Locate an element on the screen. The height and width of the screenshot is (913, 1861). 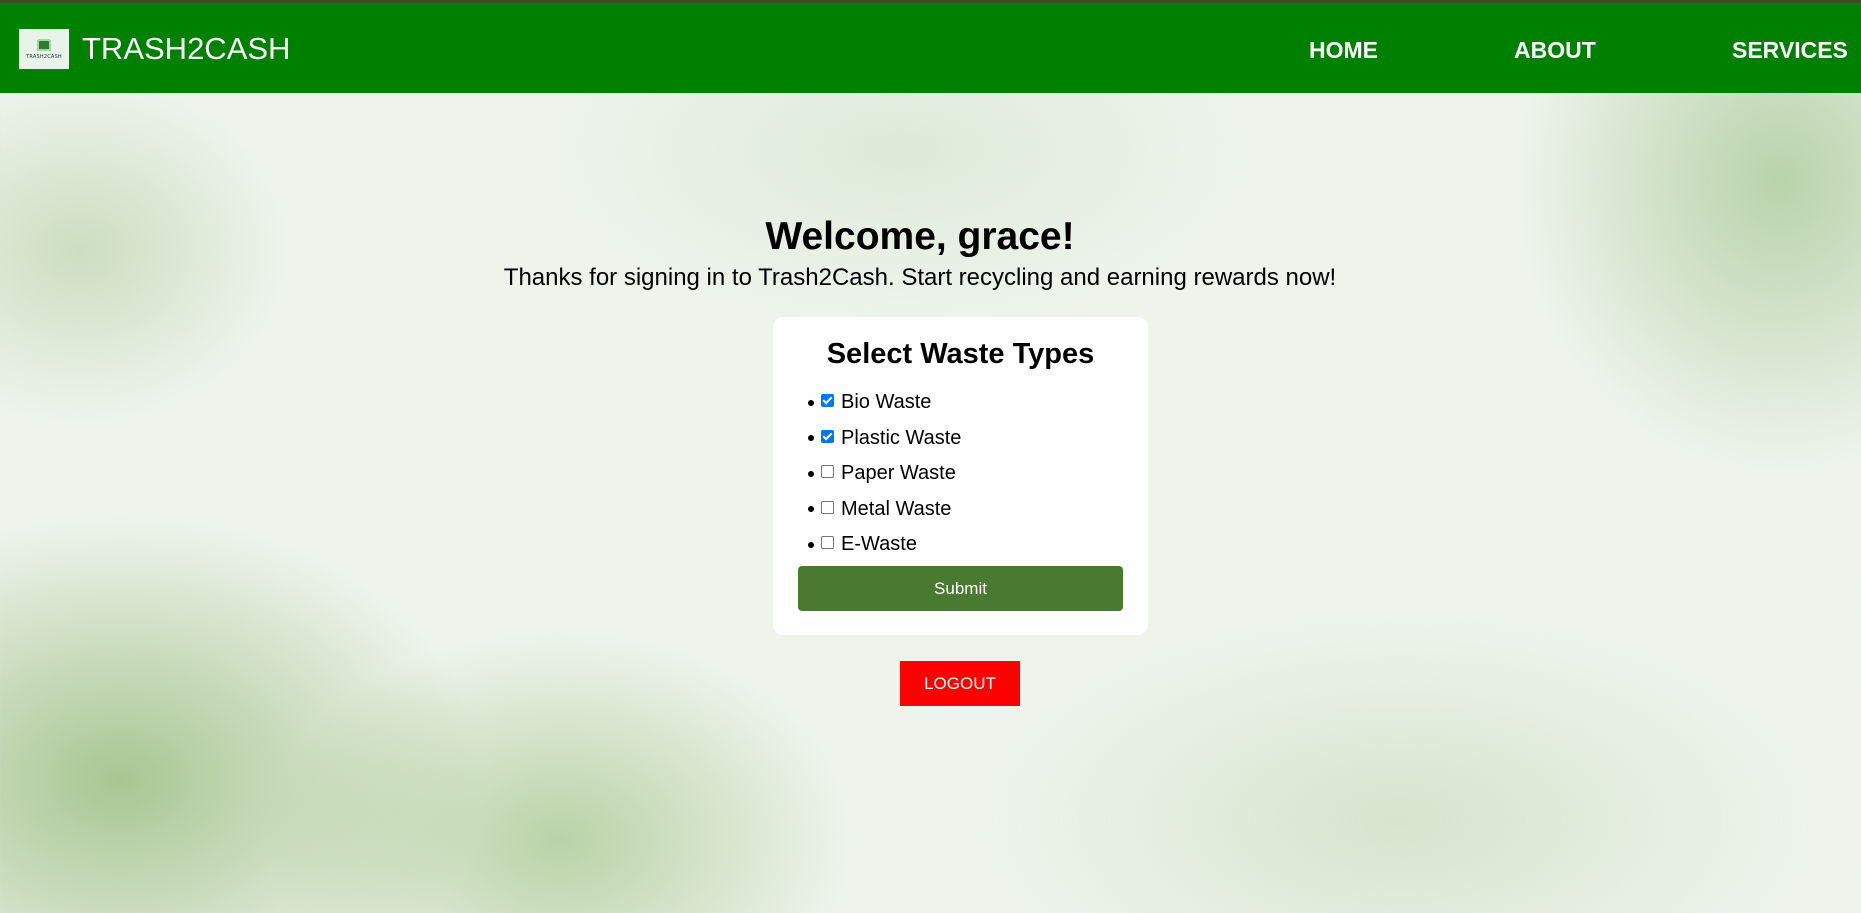
waste-option-label: Bio Waste is located at coordinates (886, 402).